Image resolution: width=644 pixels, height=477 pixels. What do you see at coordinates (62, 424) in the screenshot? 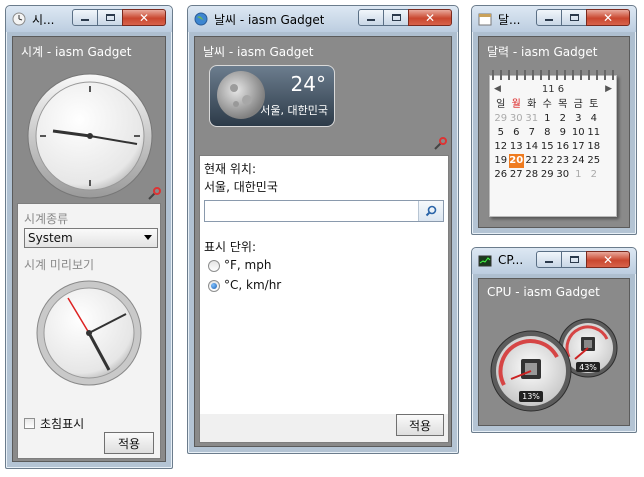
I see `seconds-hand-label: 초침표시` at bounding box center [62, 424].